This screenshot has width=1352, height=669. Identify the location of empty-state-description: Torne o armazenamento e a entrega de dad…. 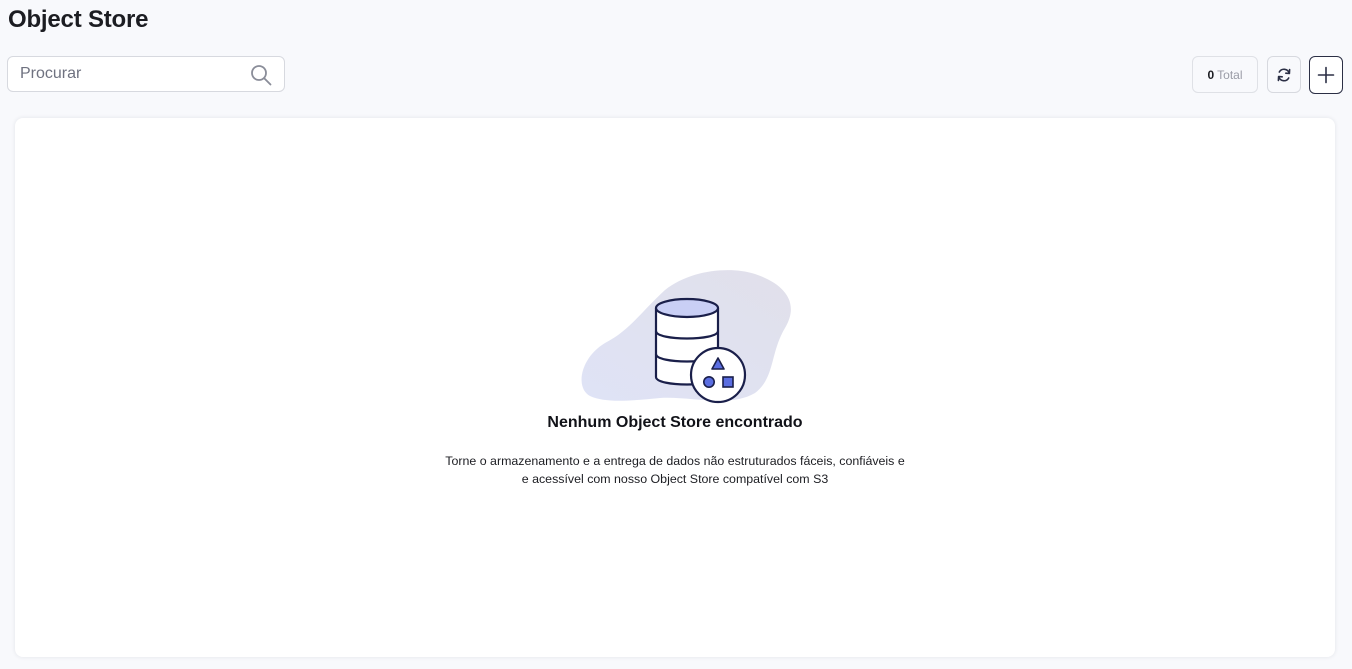
(675, 470).